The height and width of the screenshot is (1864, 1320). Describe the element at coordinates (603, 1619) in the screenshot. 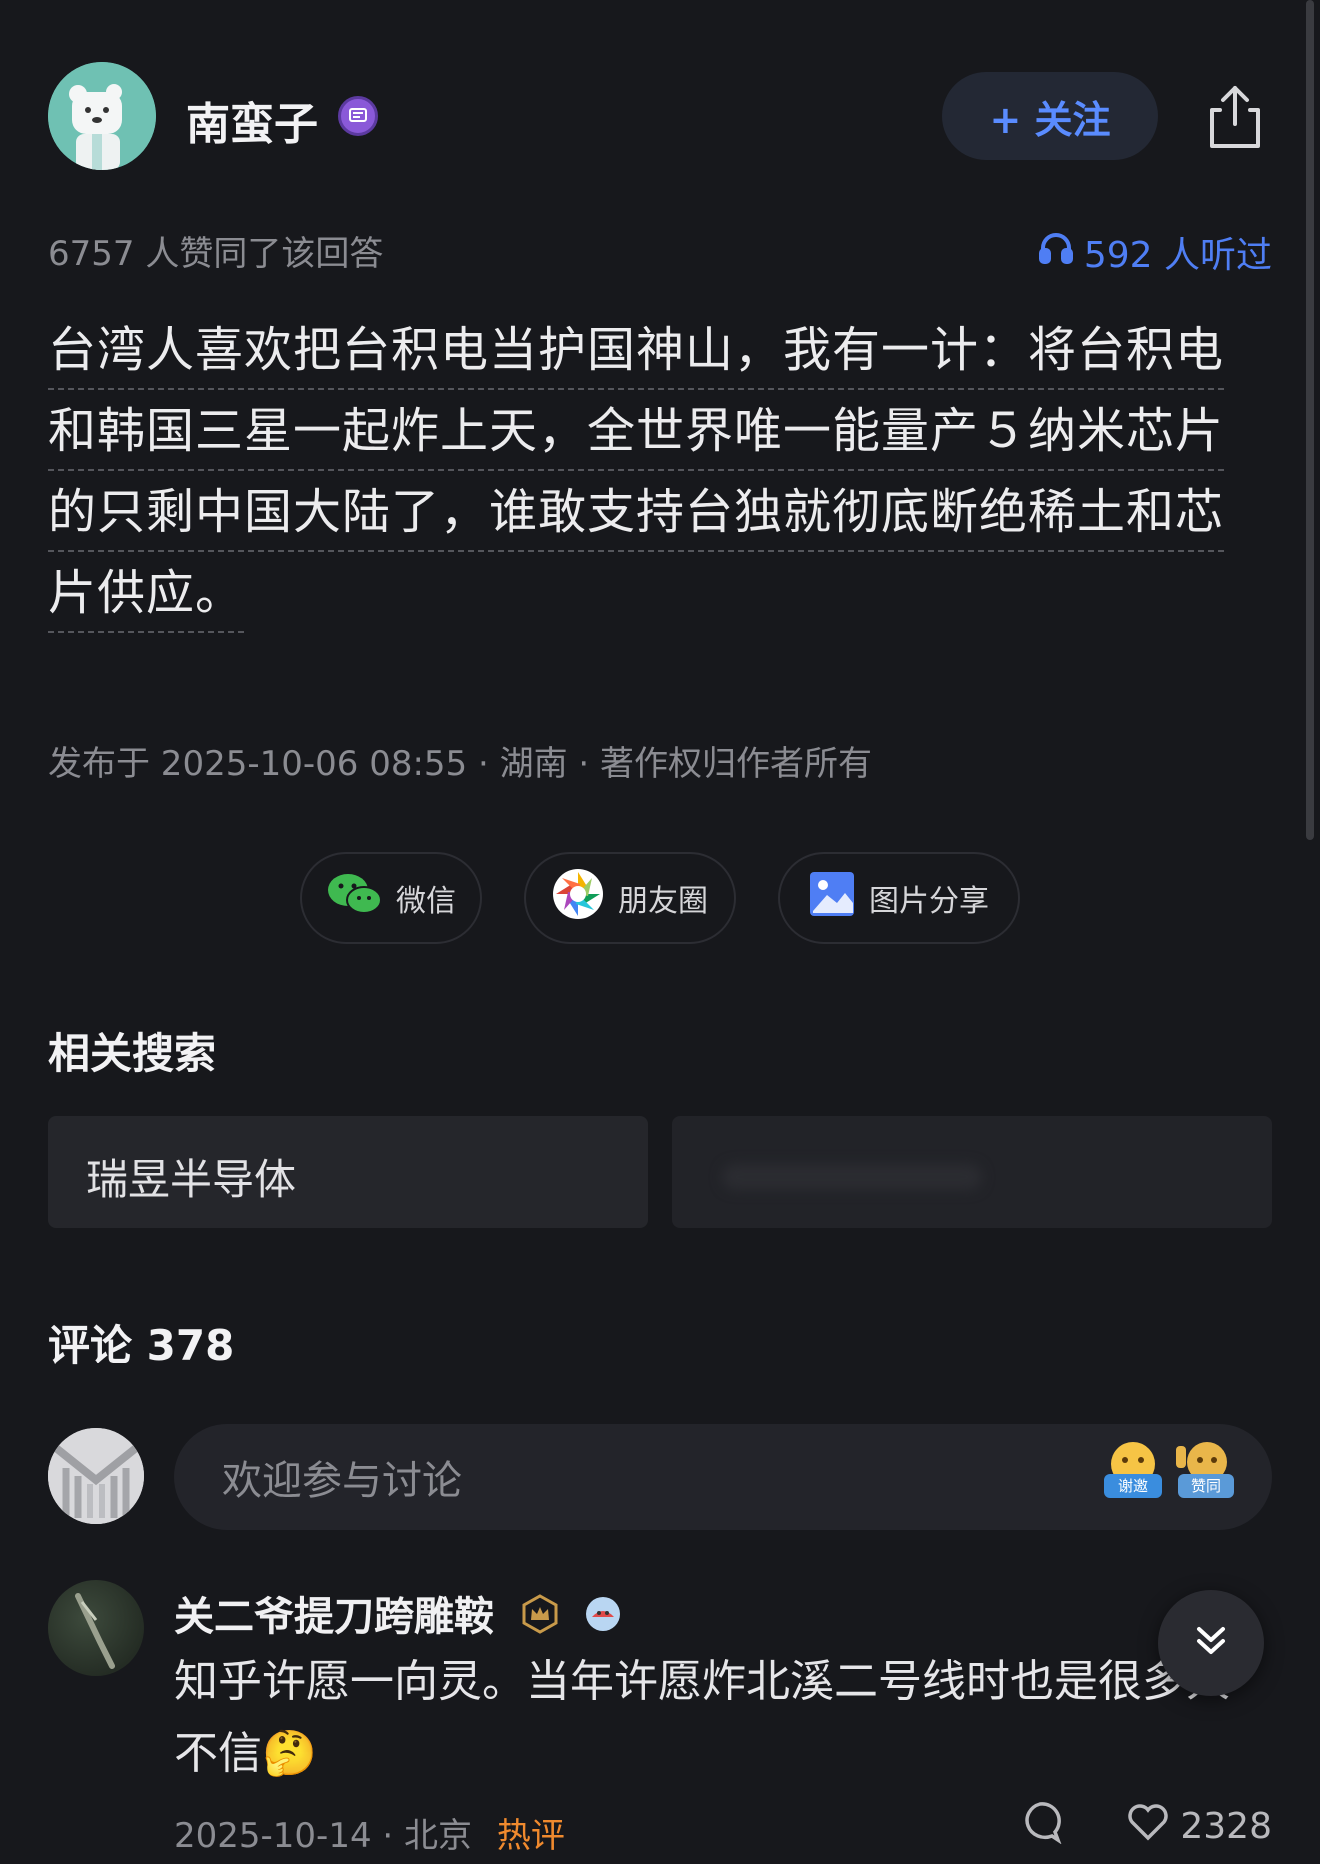

I see `level-badge-icon` at that location.